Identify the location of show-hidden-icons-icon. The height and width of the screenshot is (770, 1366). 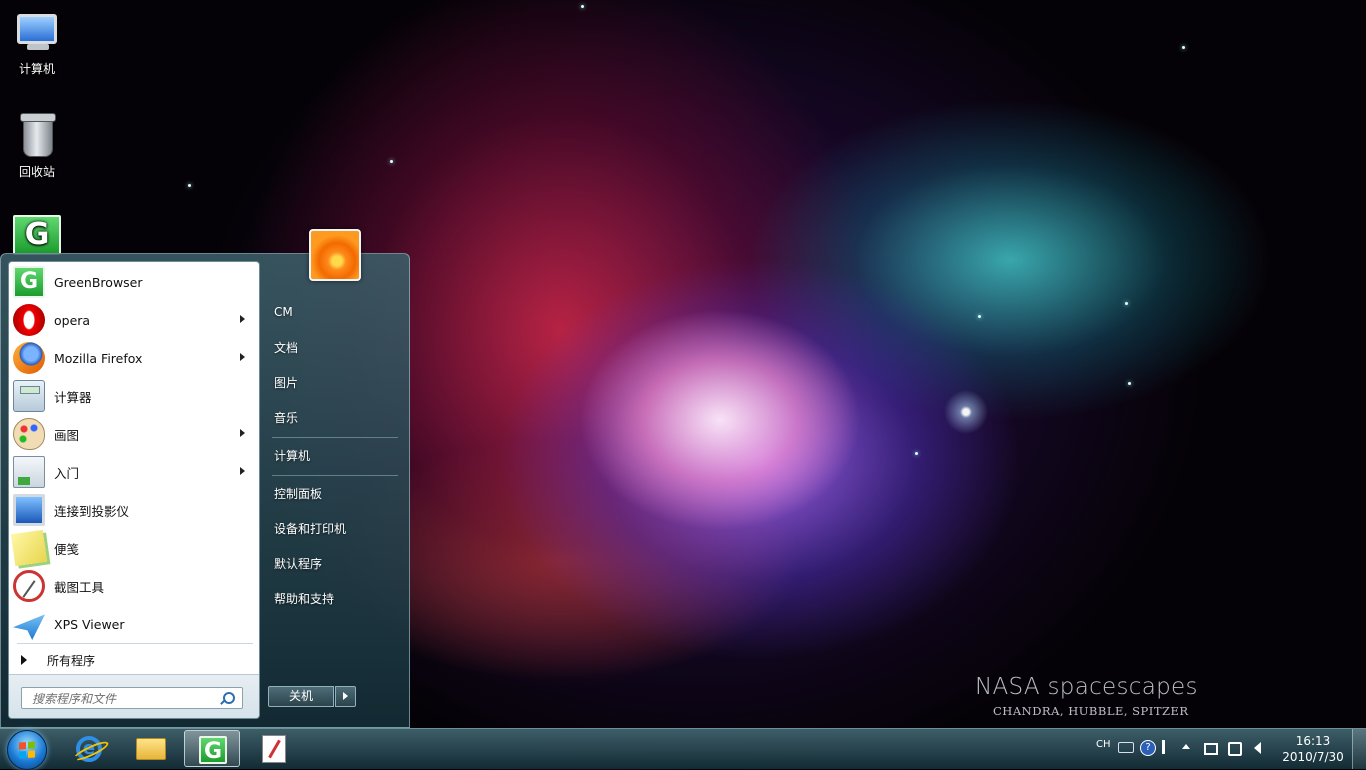
(1186, 746).